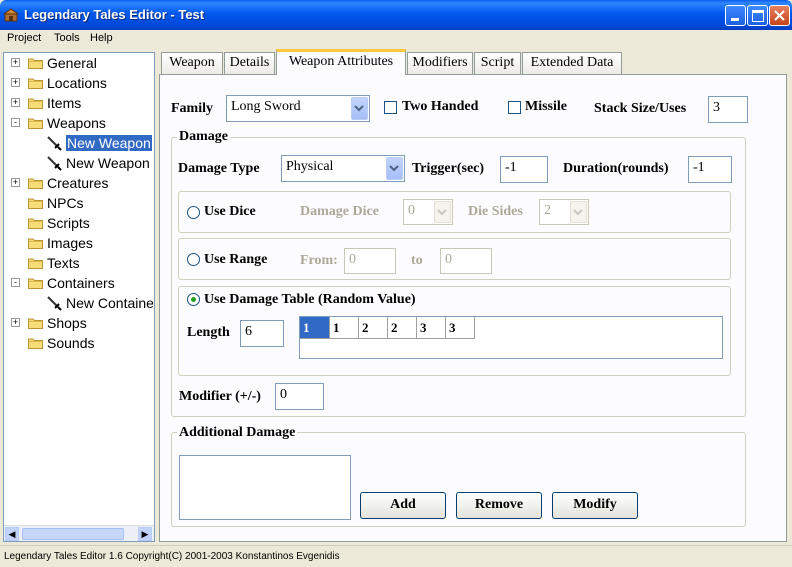 The height and width of the screenshot is (567, 792). Describe the element at coordinates (193, 299) in the screenshot. I see `use-table-radio` at that location.